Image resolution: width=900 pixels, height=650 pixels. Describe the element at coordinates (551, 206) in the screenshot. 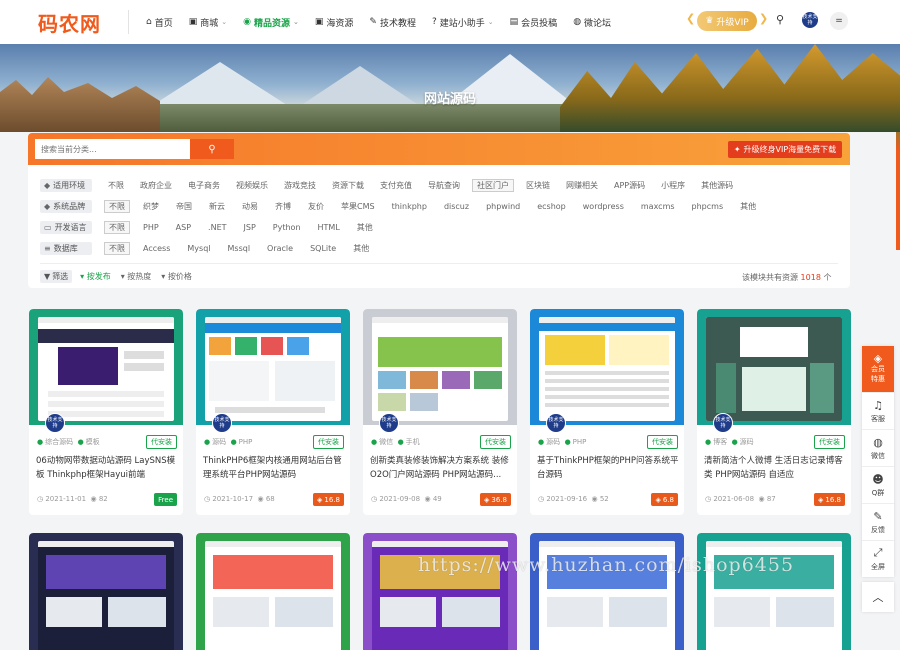

I see `filter-option: ecshop` at that location.